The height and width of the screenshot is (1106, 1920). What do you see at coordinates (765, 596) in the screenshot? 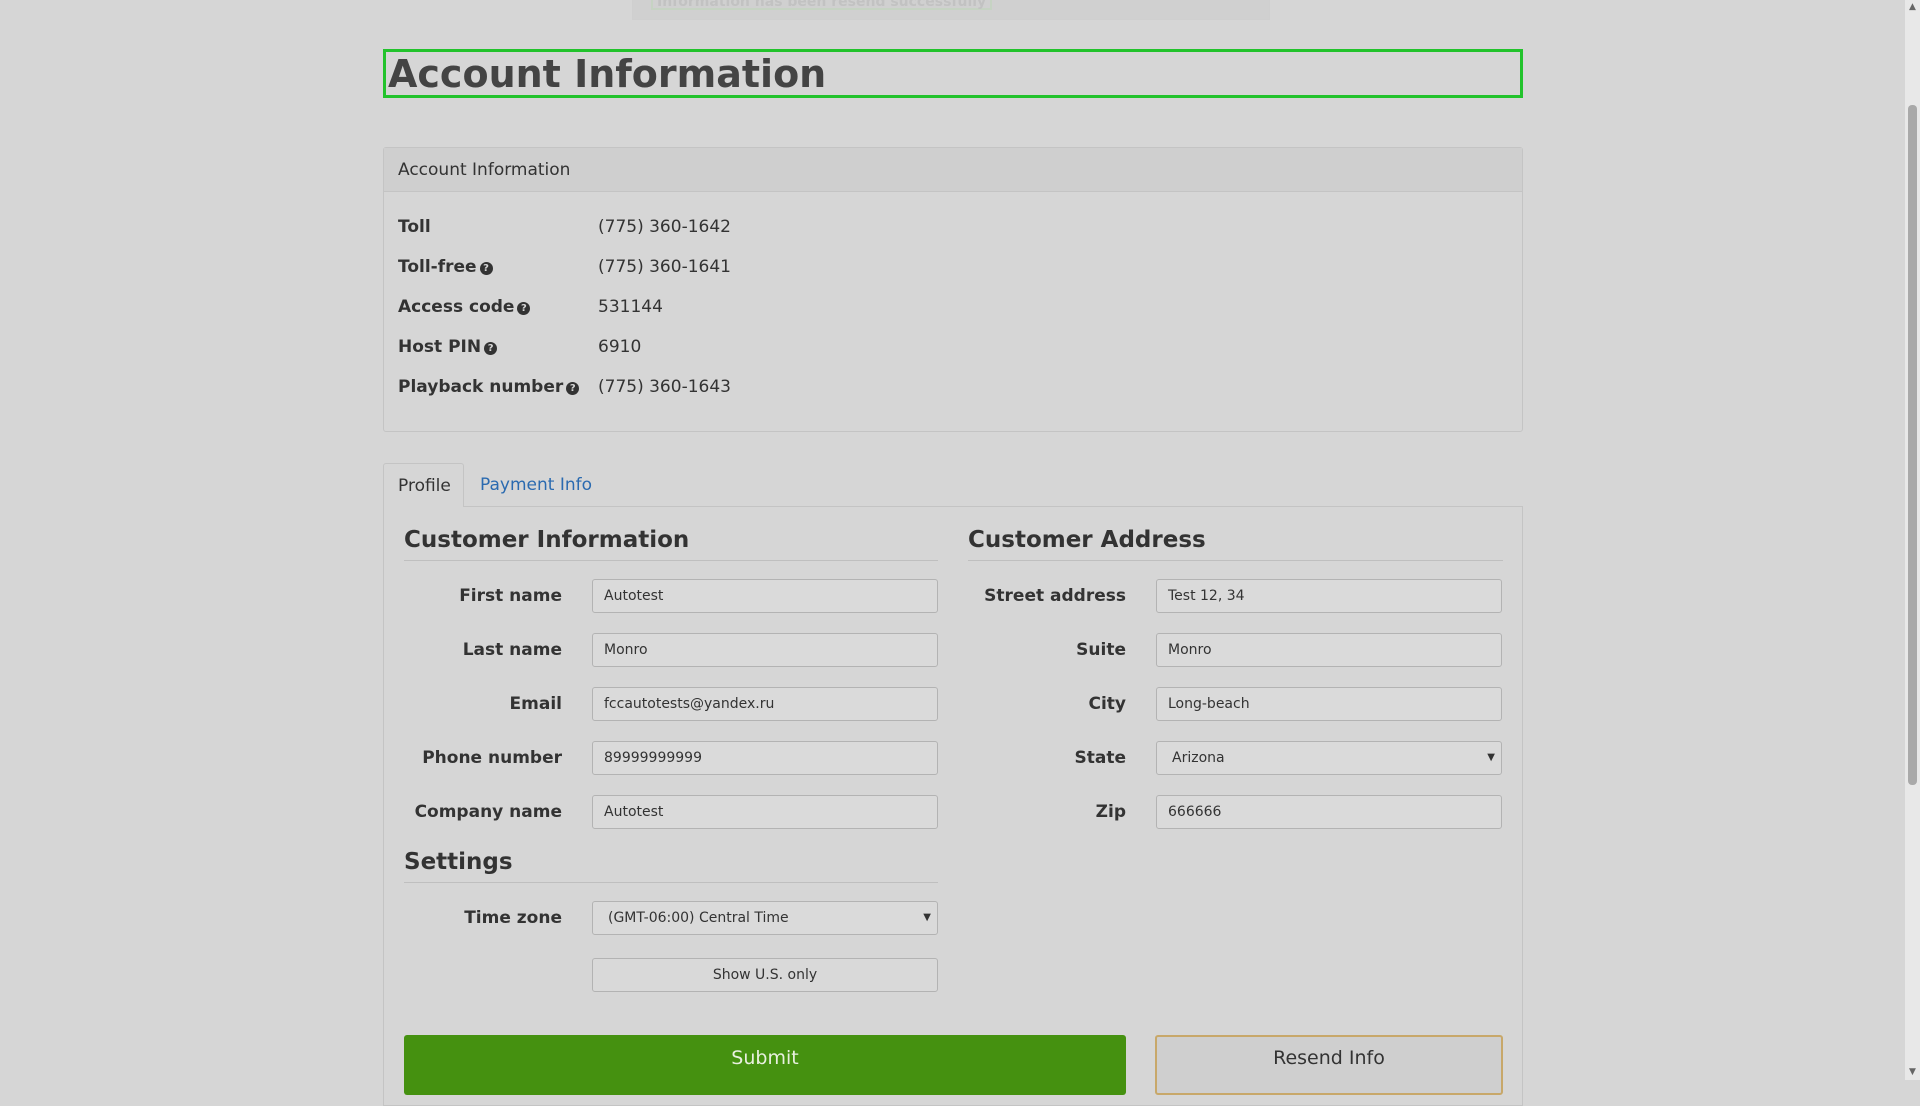
I see `first-name-input: Autotest` at bounding box center [765, 596].